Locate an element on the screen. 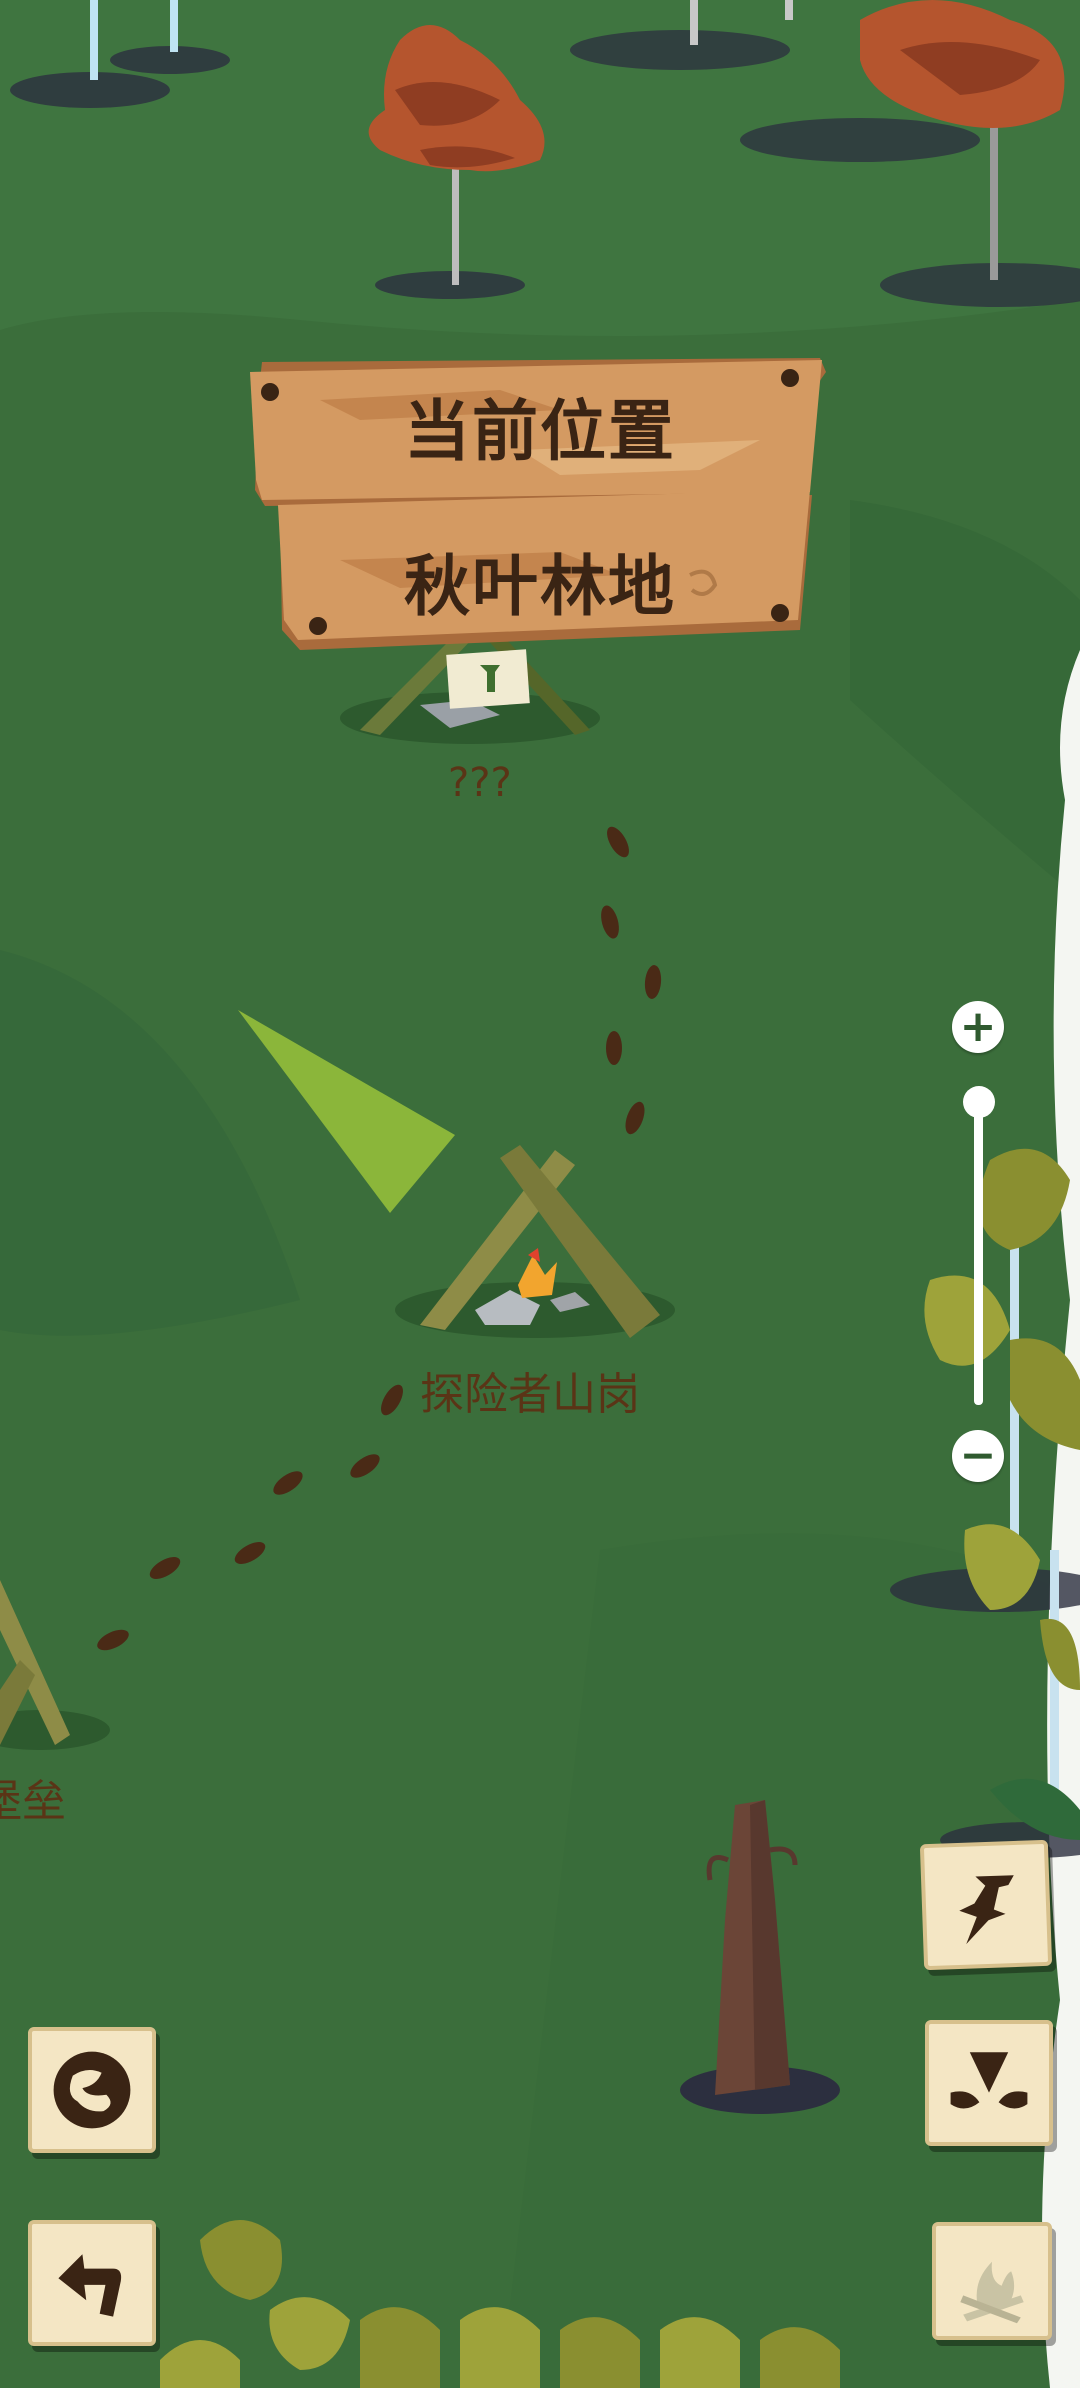 The image size is (1080, 2388). sign-title: 当前位置 is located at coordinates (540, 431).